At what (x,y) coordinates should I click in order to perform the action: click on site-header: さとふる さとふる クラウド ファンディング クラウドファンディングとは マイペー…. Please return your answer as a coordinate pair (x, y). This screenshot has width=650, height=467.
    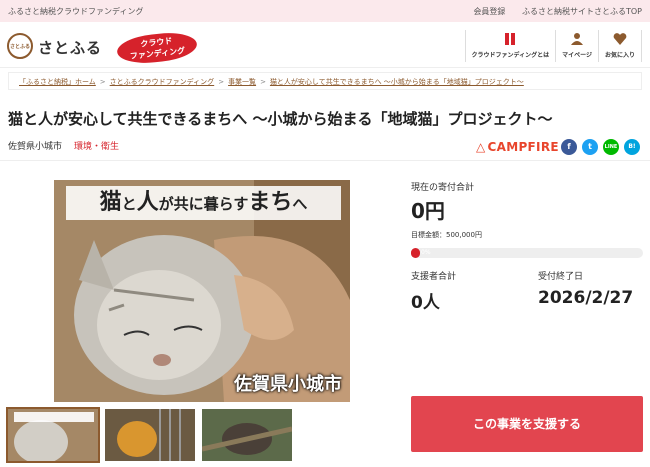
    Looking at the image, I should click on (325, 45).